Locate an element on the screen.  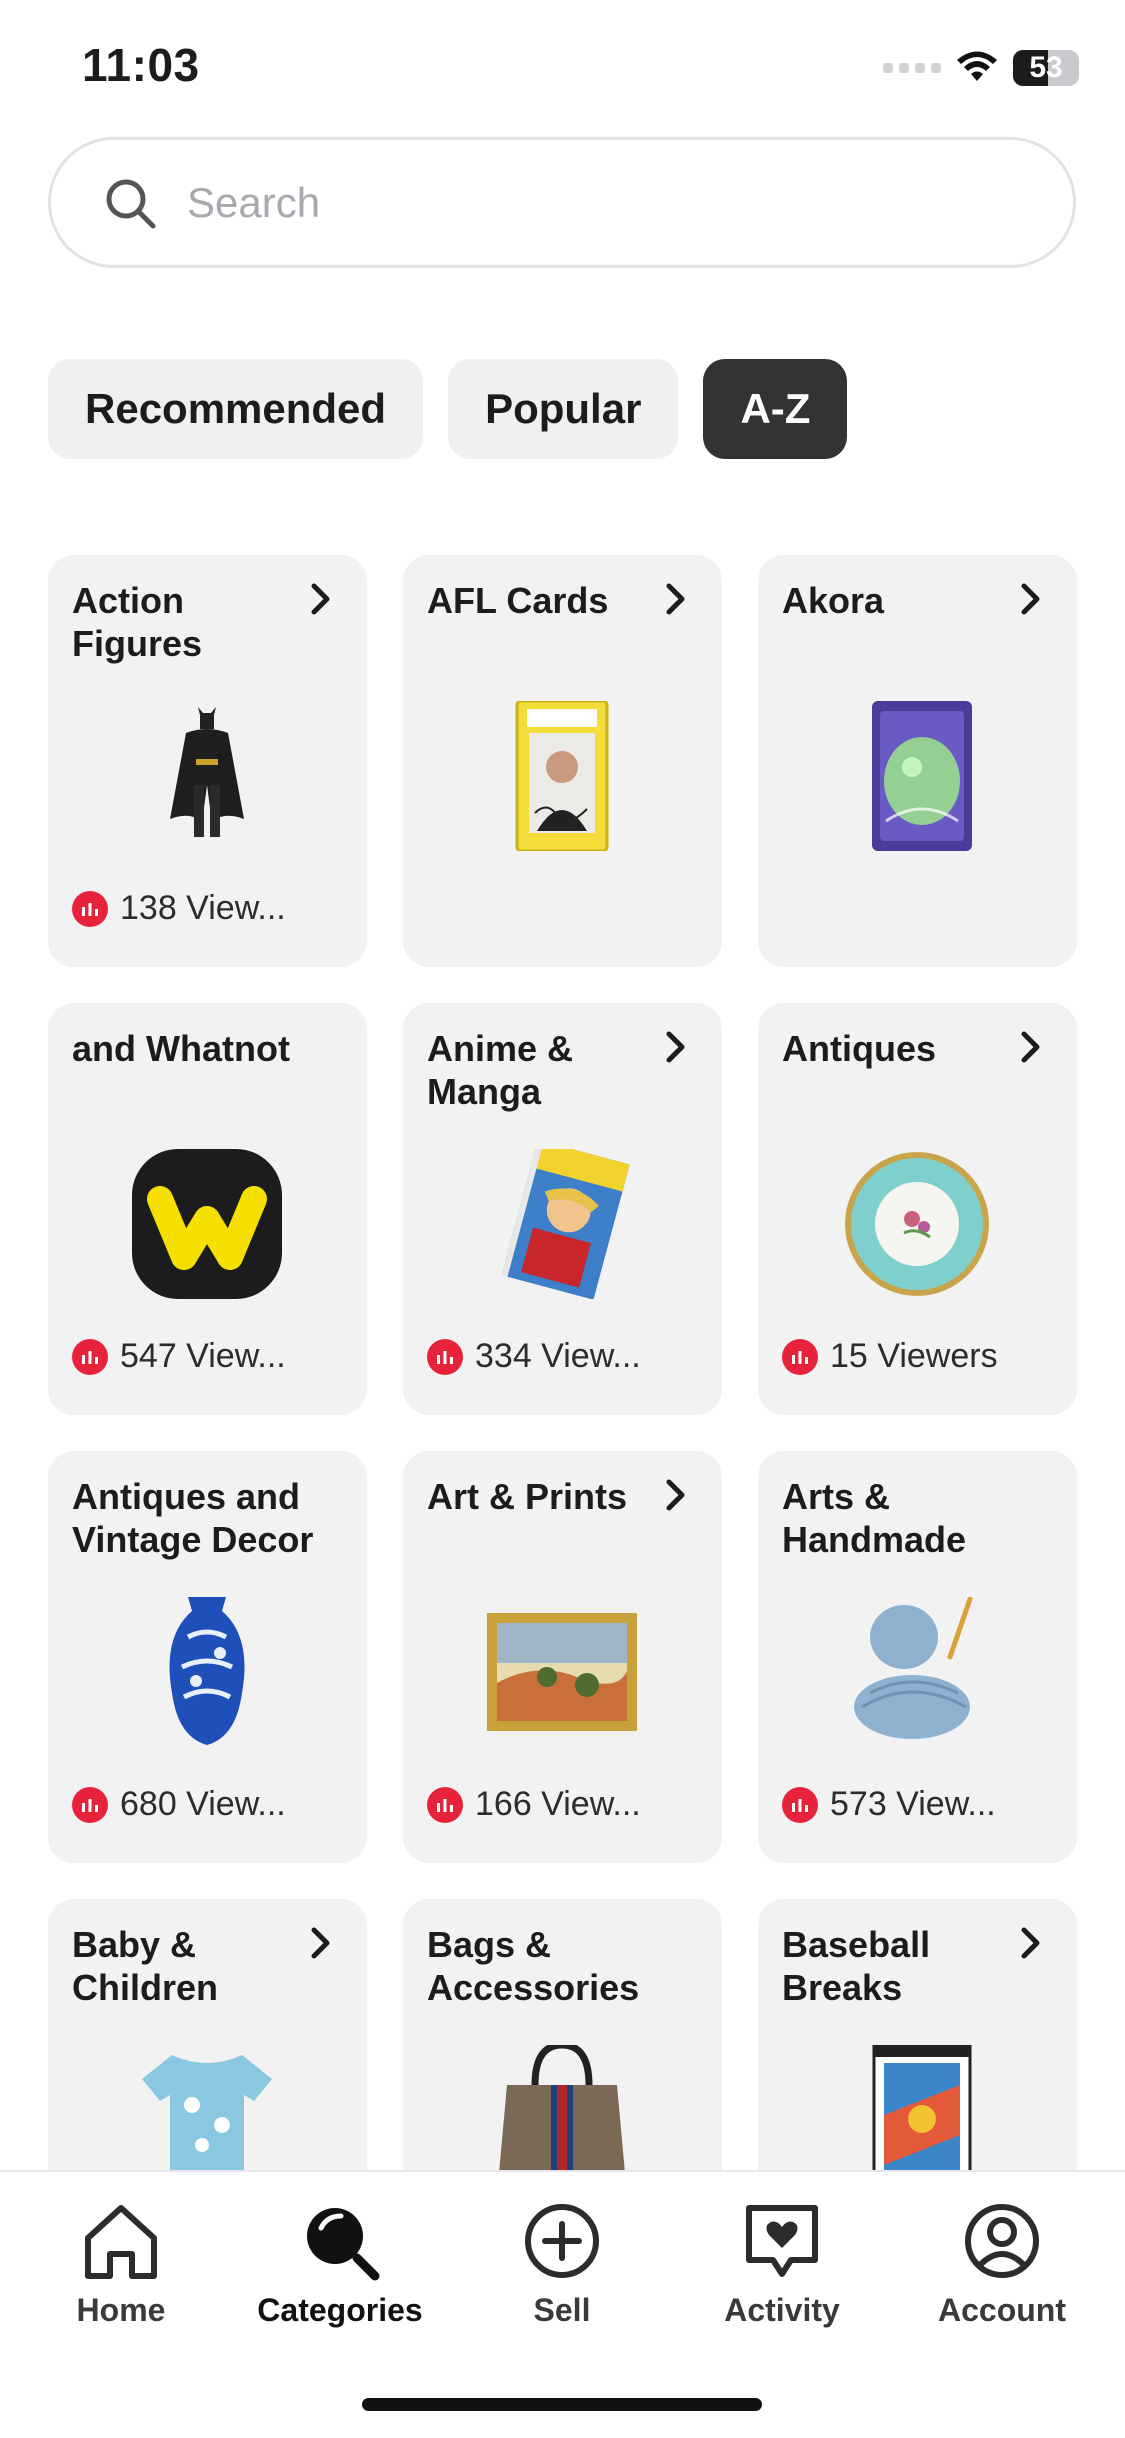
trading-card-image is located at coordinates (922, 776).